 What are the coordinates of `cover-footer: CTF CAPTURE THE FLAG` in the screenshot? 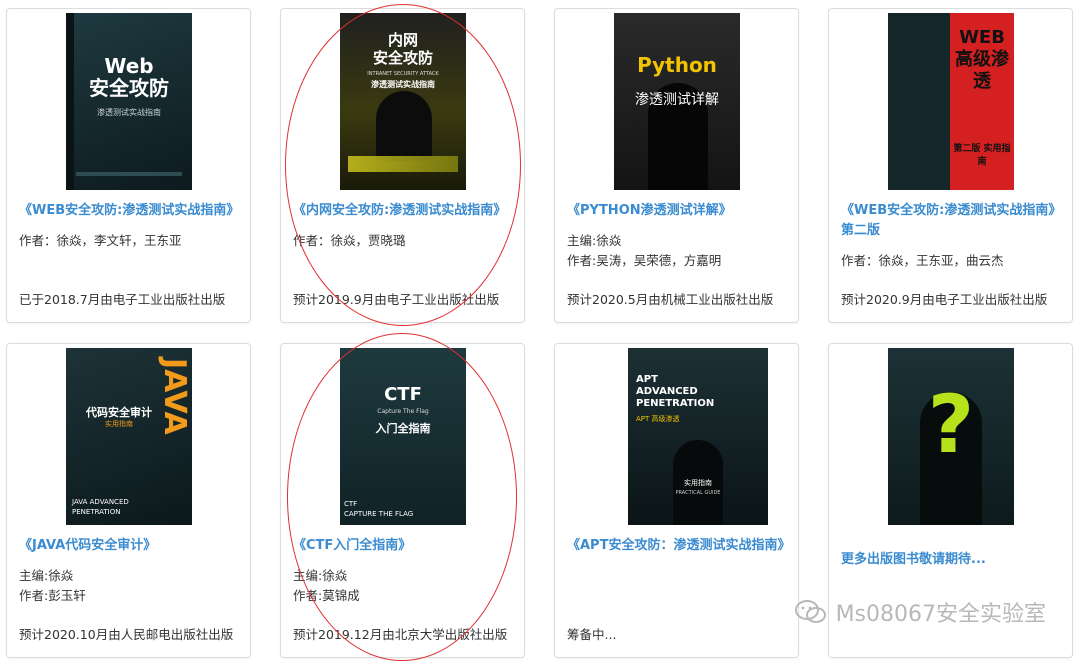 It's located at (379, 509).